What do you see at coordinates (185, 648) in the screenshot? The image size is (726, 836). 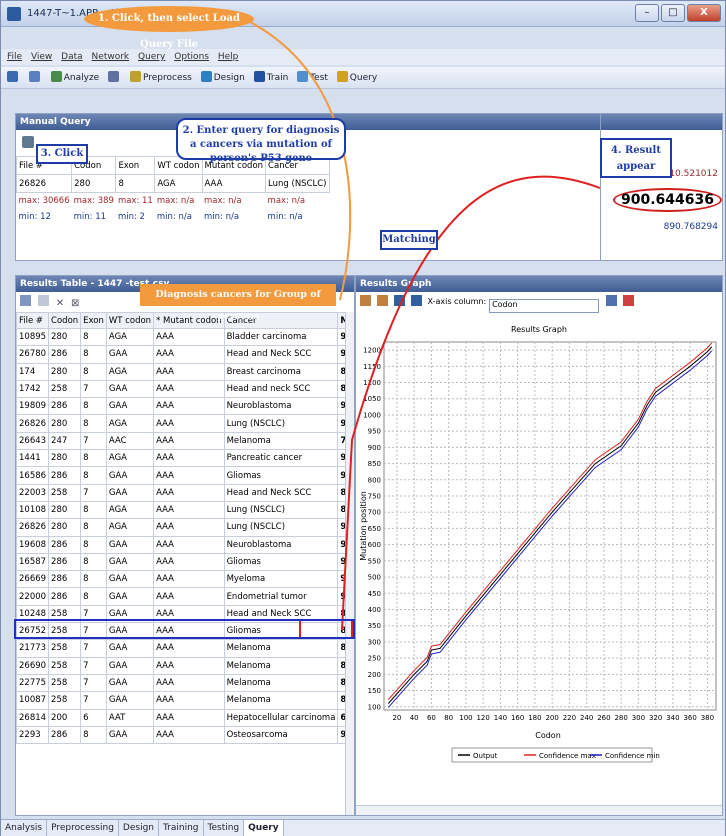 I see `table-row: 217732587GAAAAAMelanoma834.756483` at bounding box center [185, 648].